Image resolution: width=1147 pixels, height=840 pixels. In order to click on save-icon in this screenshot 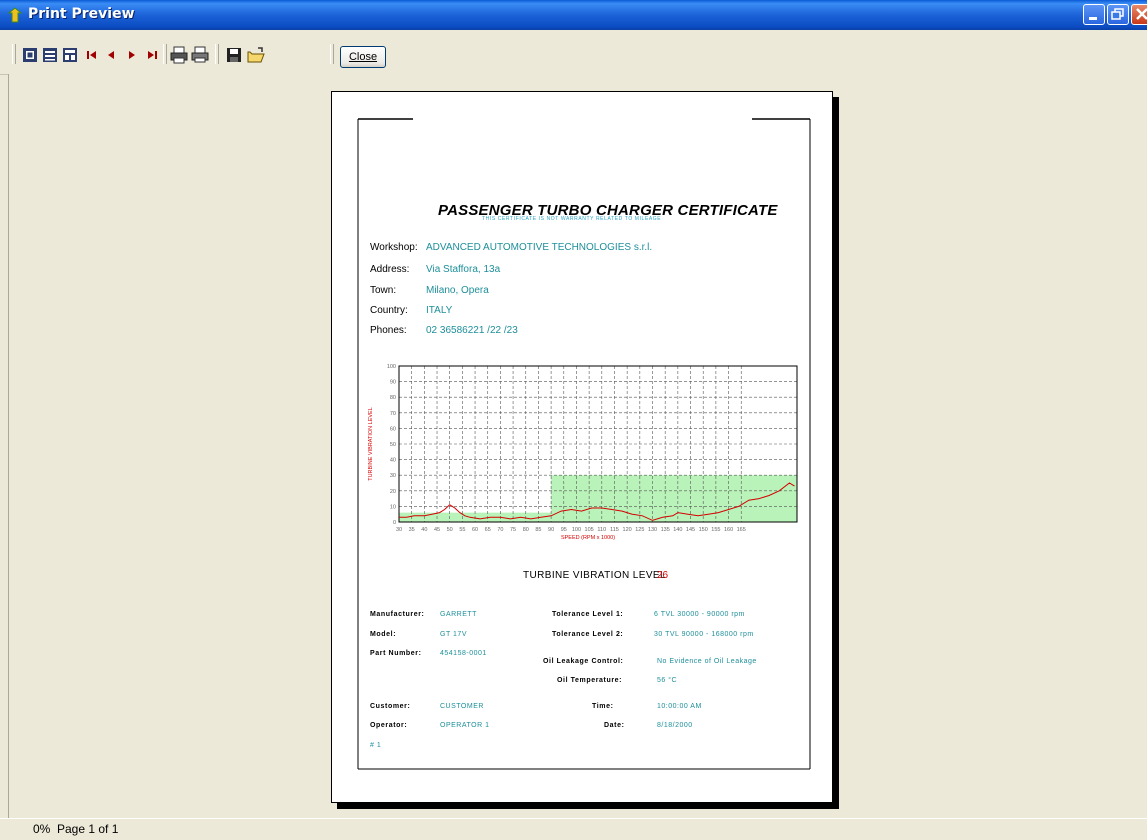, I will do `click(234, 55)`.